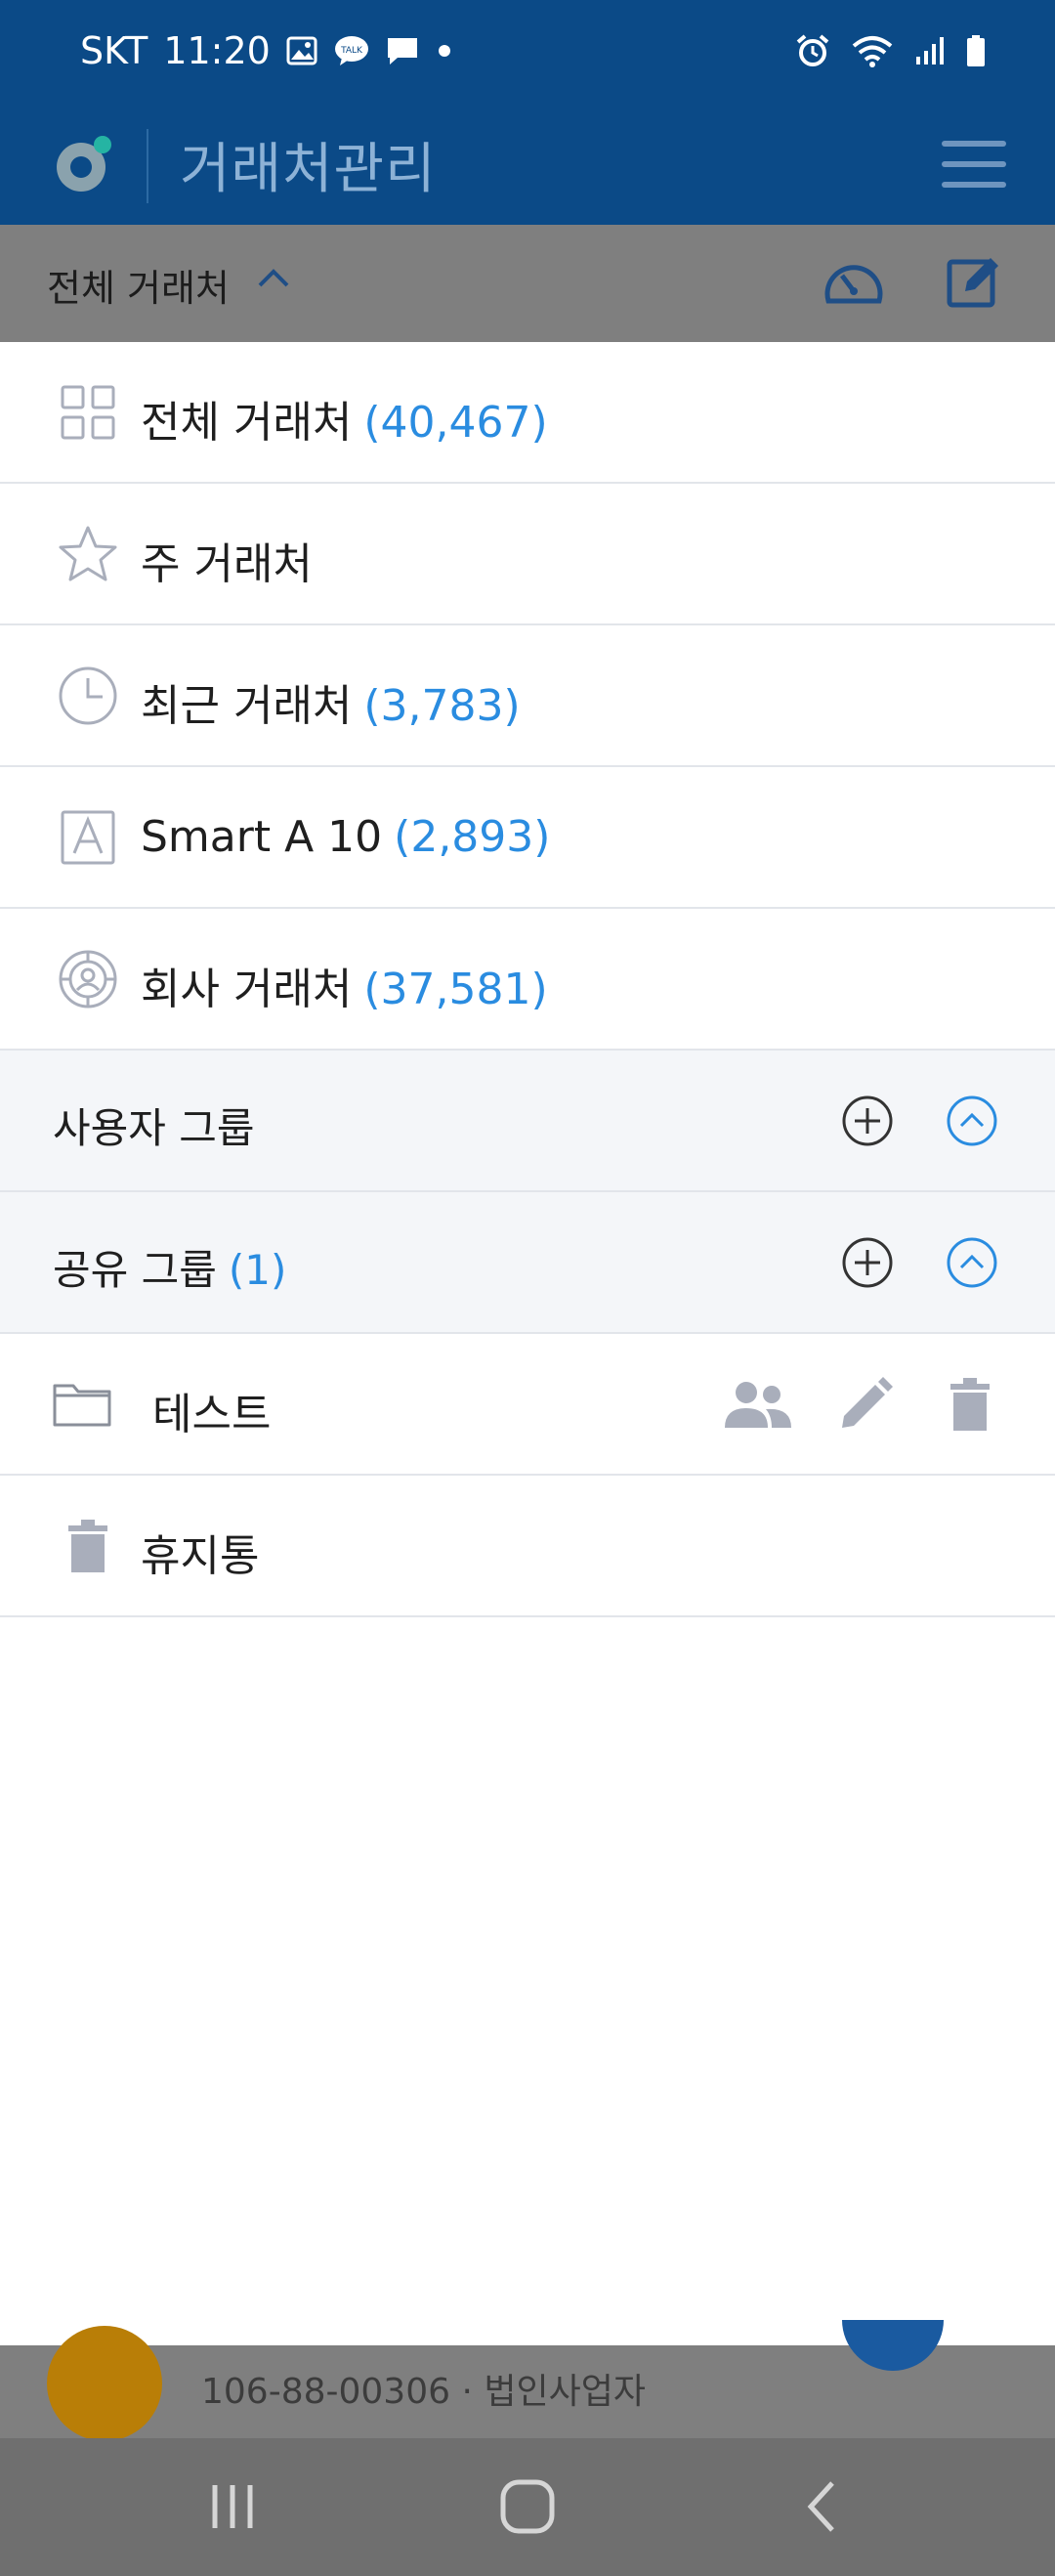 This screenshot has height=2576, width=1055. Describe the element at coordinates (154, 1128) in the screenshot. I see `group-label: 사용자 그룹` at that location.